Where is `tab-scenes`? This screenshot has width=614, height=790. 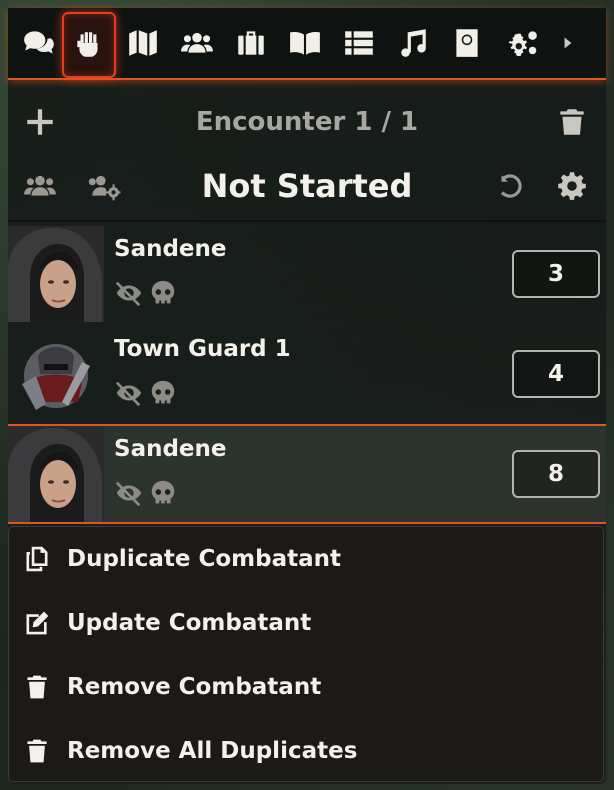 tab-scenes is located at coordinates (143, 43).